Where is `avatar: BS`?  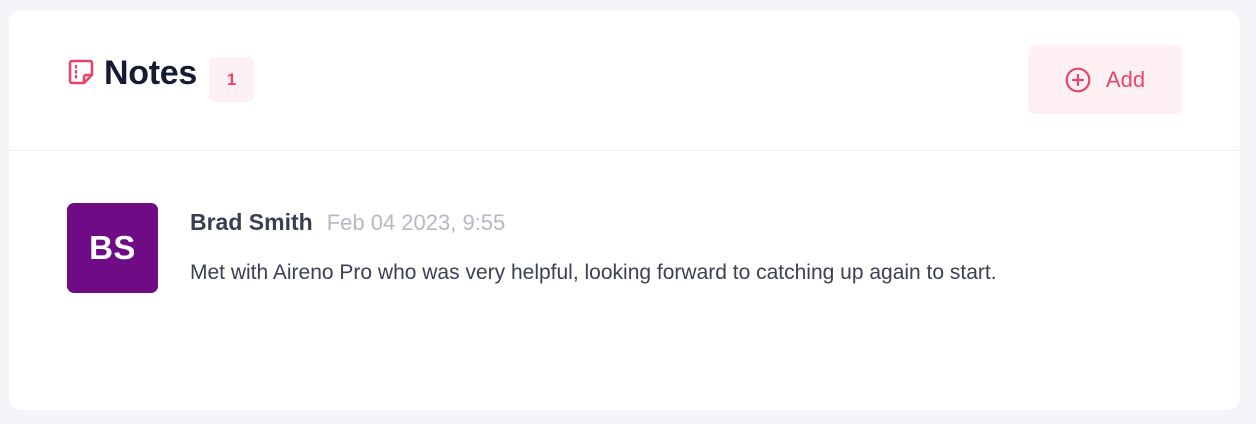 avatar: BS is located at coordinates (112, 248).